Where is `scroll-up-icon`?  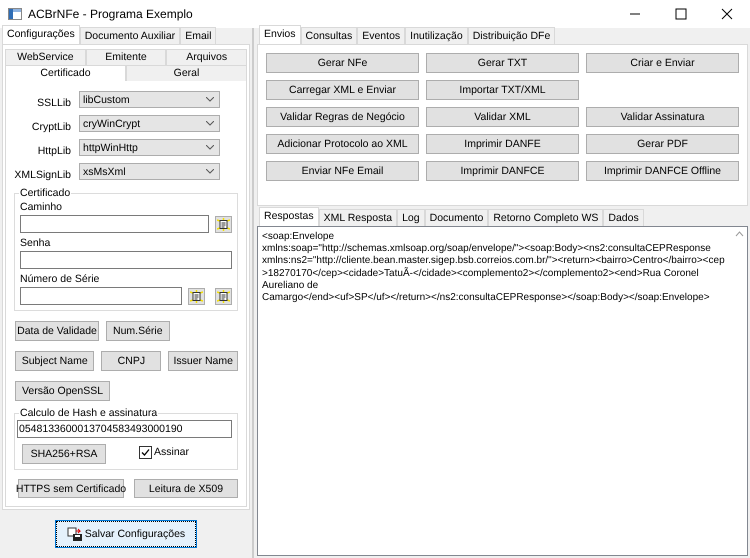 scroll-up-icon is located at coordinates (739, 234).